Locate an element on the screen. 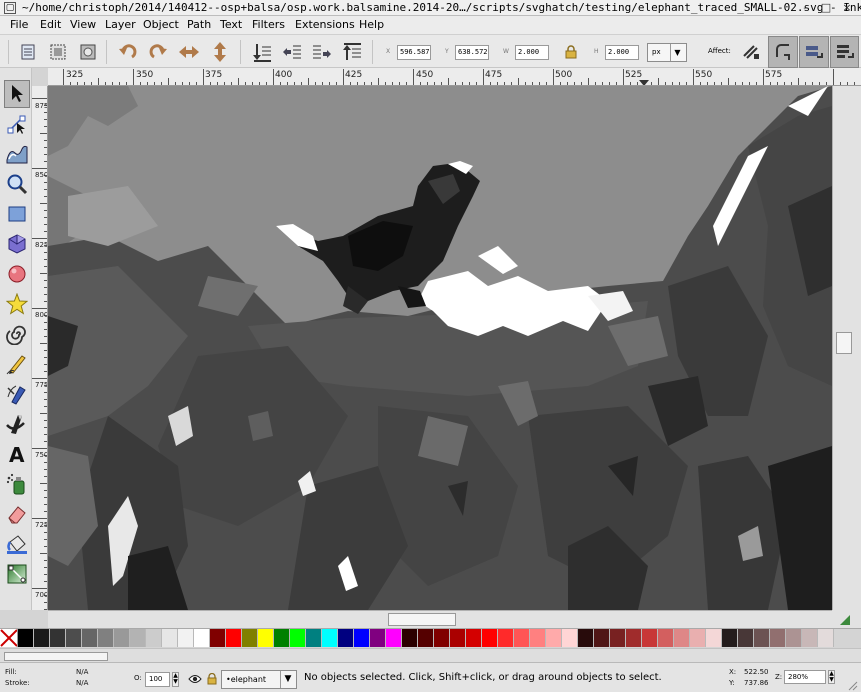  lower-to-bottom-button is located at coordinates (262, 52).